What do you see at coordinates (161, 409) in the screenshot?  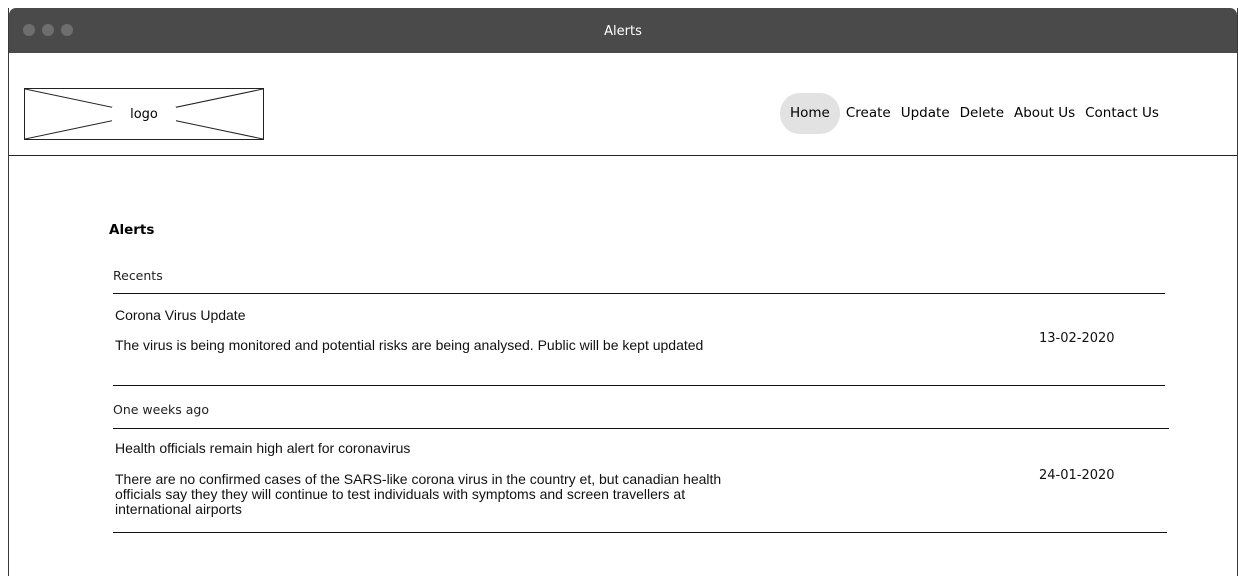 I see `group-label-one-weeks-ago: One weeks ago` at bounding box center [161, 409].